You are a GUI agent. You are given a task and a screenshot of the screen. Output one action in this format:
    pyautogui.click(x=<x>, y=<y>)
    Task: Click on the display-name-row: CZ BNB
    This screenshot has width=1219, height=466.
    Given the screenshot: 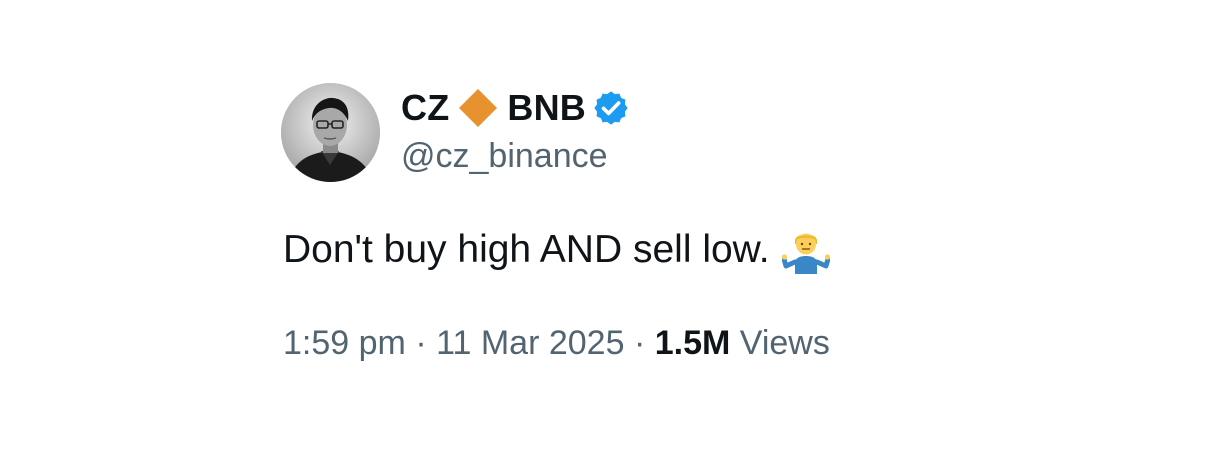 What is the action you would take?
    pyautogui.click(x=515, y=108)
    